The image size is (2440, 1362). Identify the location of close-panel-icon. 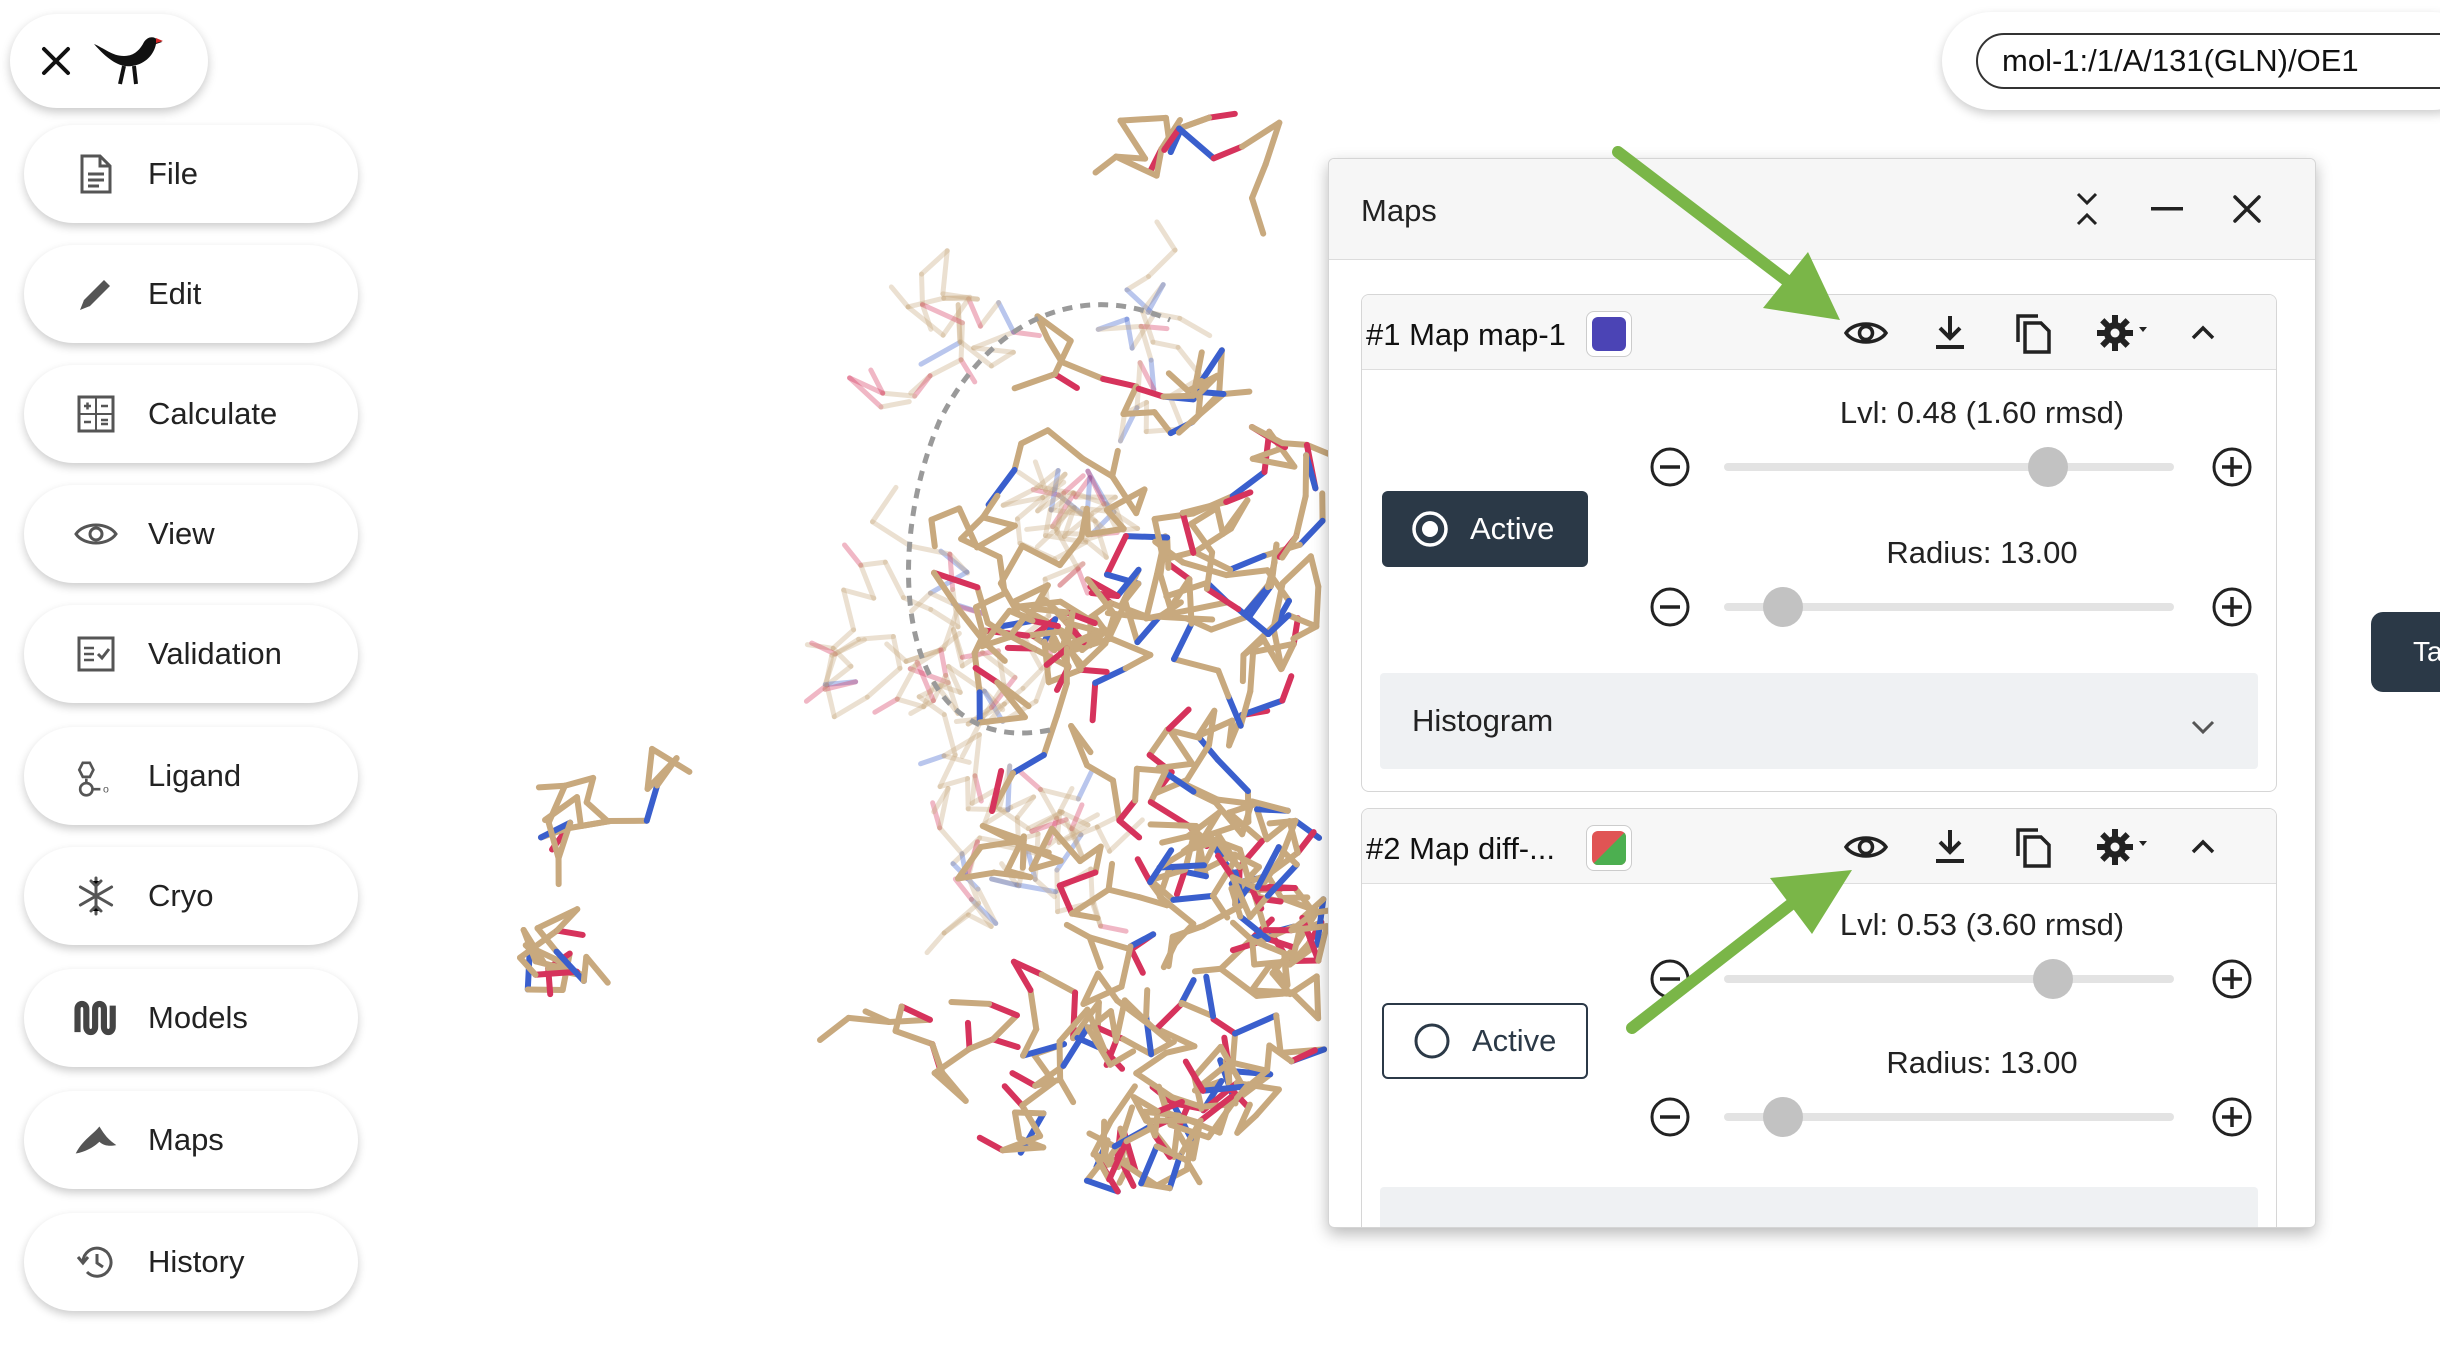
(2247, 209).